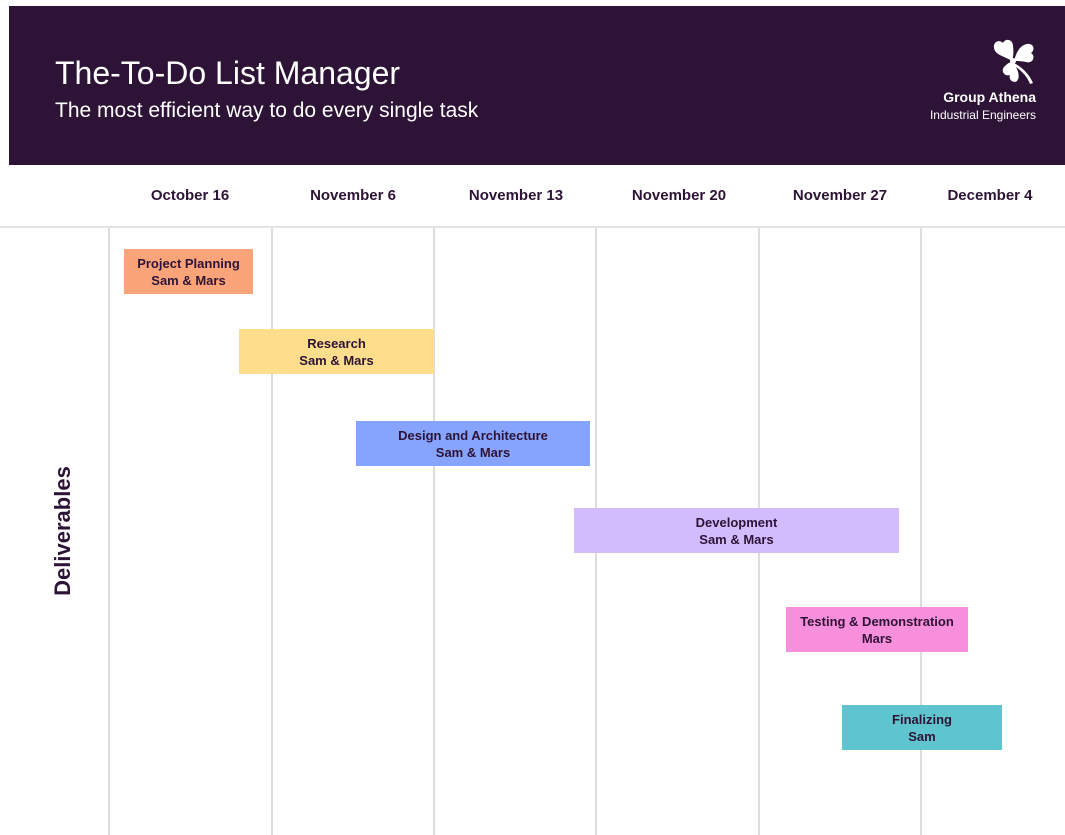 This screenshot has height=835, width=1065. I want to click on date-label-november-6: November 6, so click(353, 195).